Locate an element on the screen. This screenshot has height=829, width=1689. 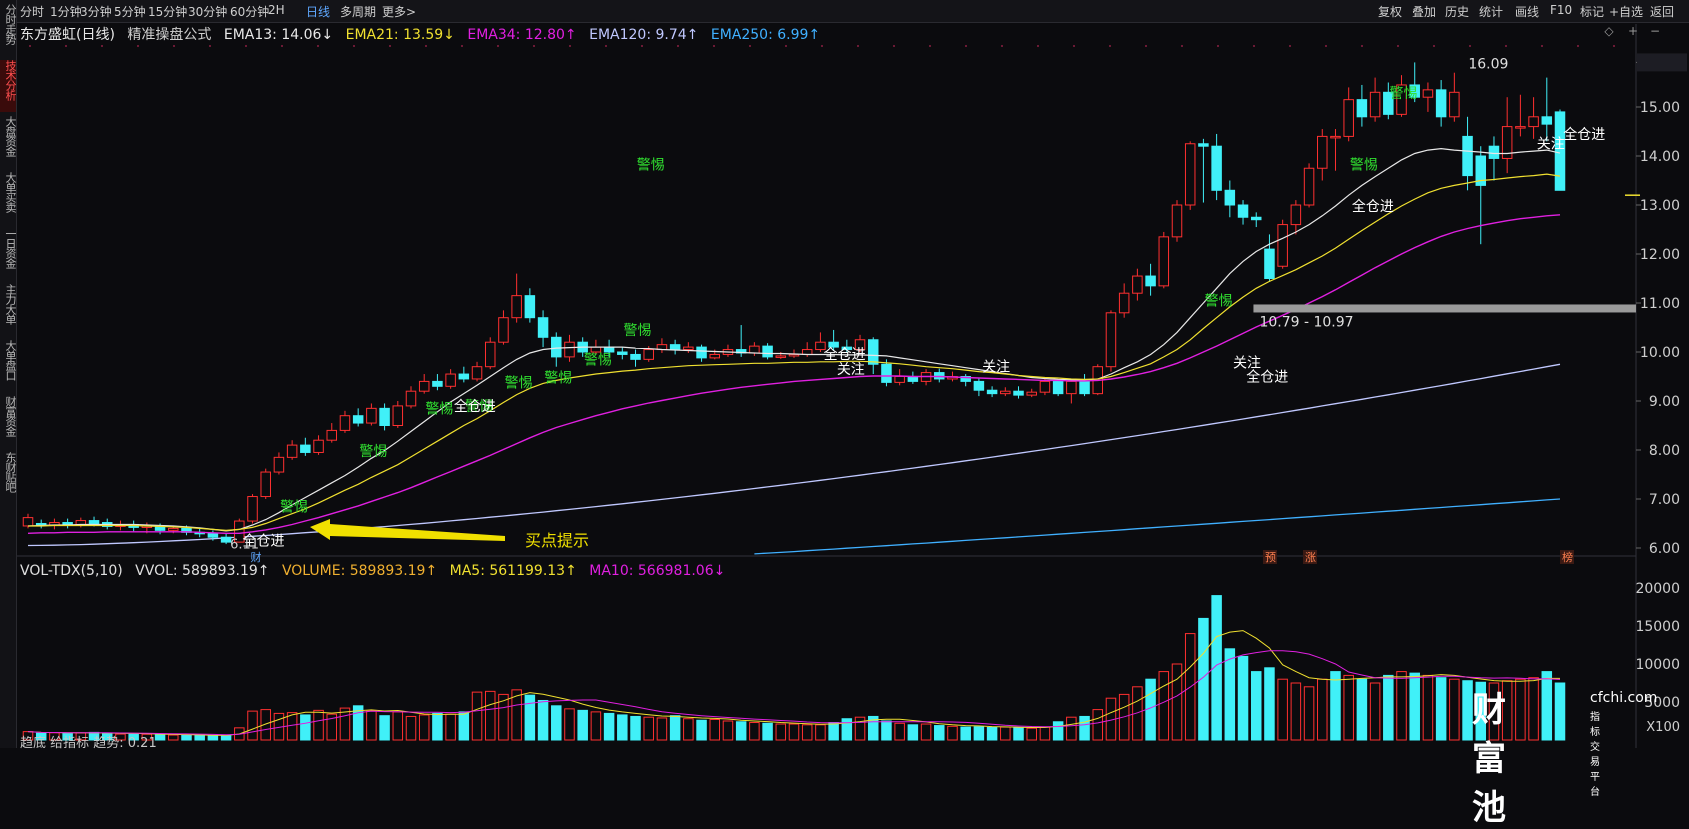
side-tab-8: 东财贴吧 is located at coordinates (8, 478).